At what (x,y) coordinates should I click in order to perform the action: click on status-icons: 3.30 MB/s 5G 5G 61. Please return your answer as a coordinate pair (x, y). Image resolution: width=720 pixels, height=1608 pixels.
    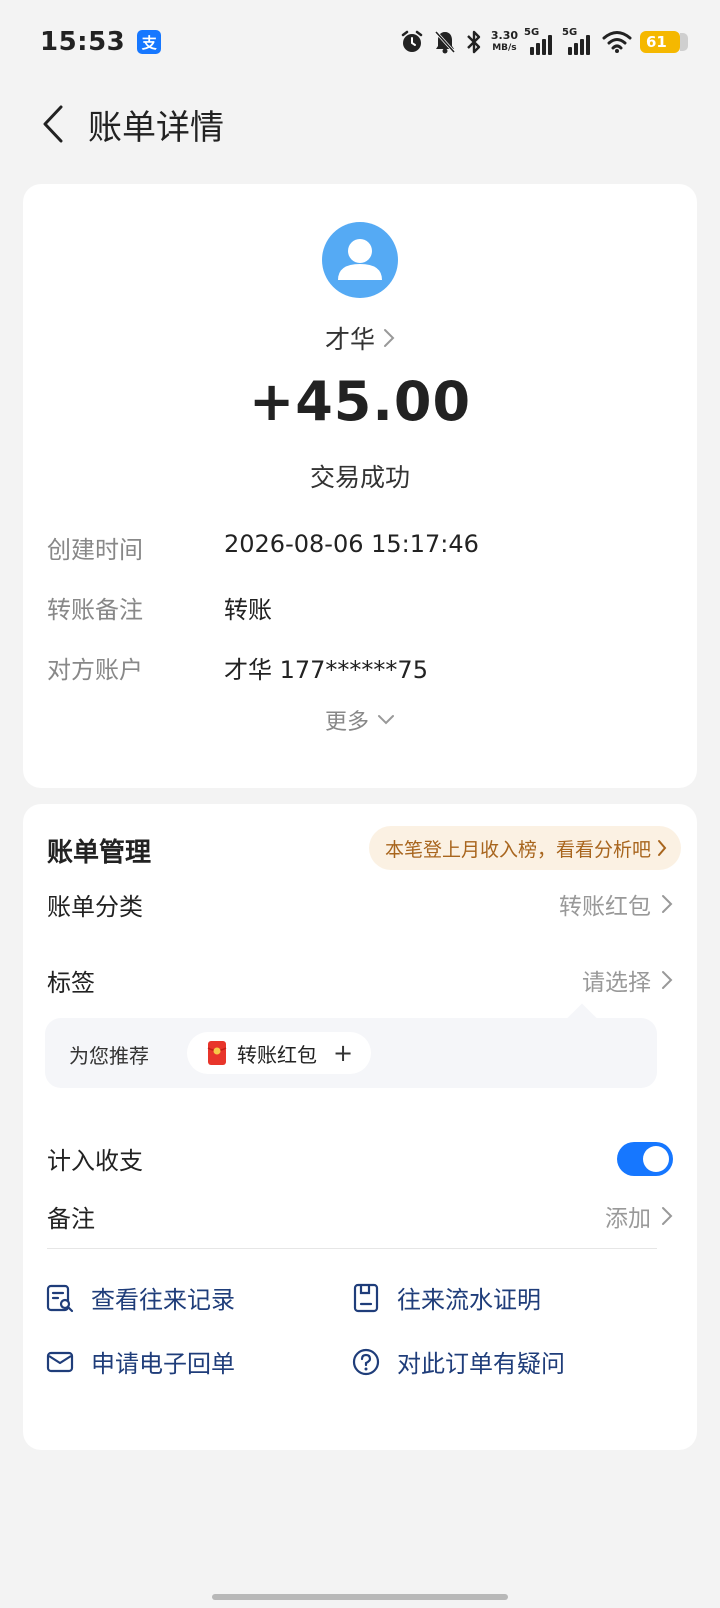
    Looking at the image, I should click on (543, 41).